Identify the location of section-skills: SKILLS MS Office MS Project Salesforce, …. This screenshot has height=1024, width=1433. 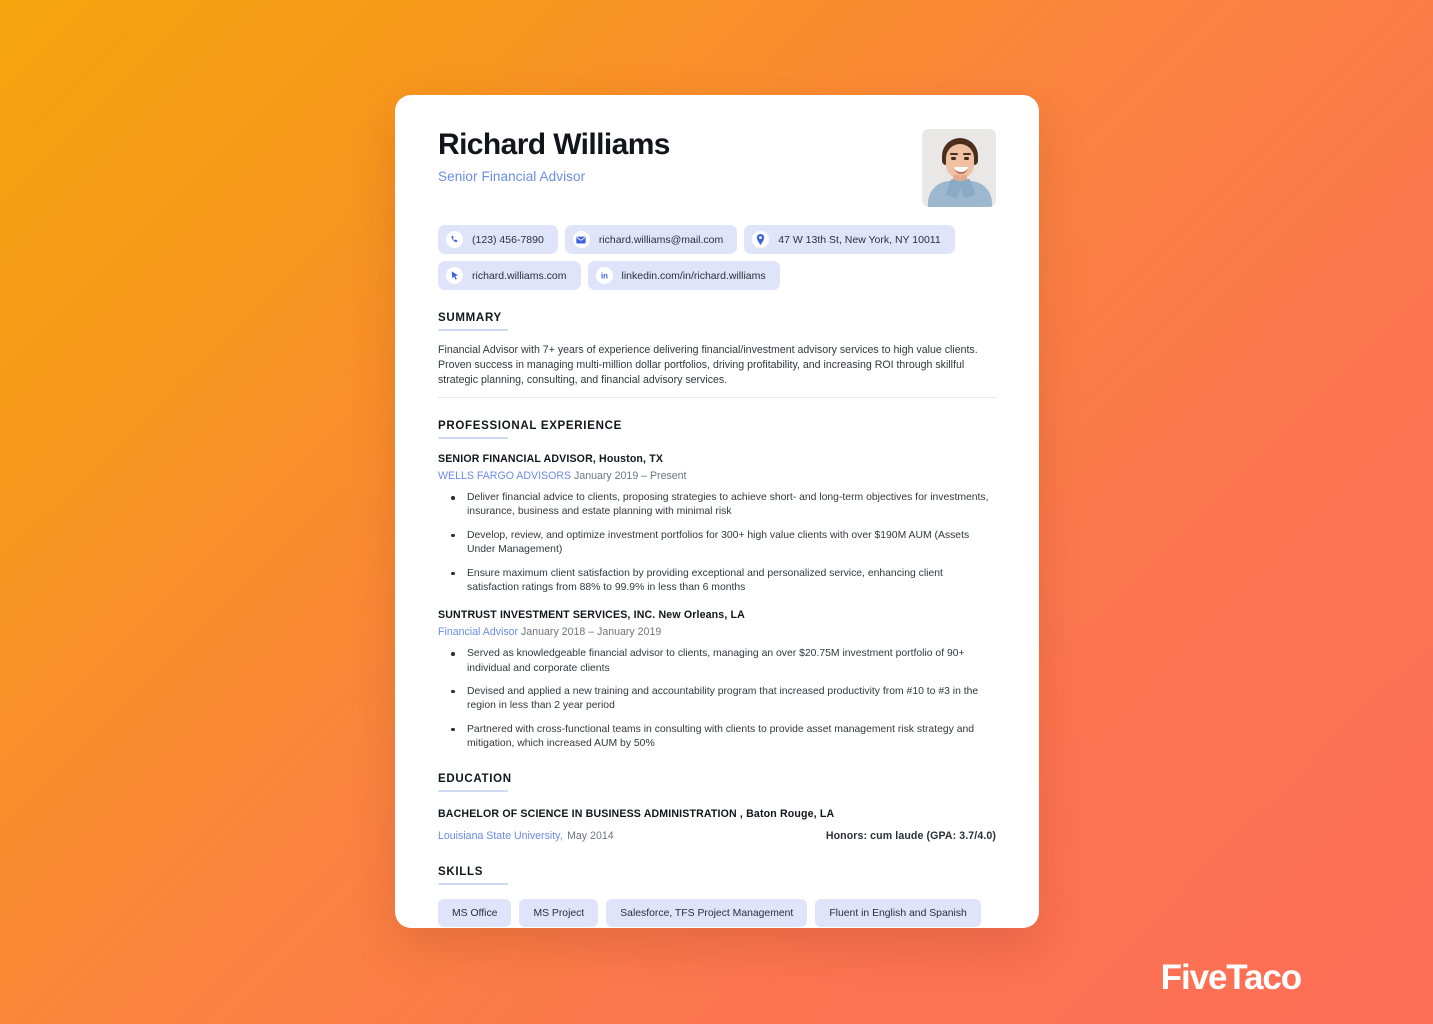
(717, 897).